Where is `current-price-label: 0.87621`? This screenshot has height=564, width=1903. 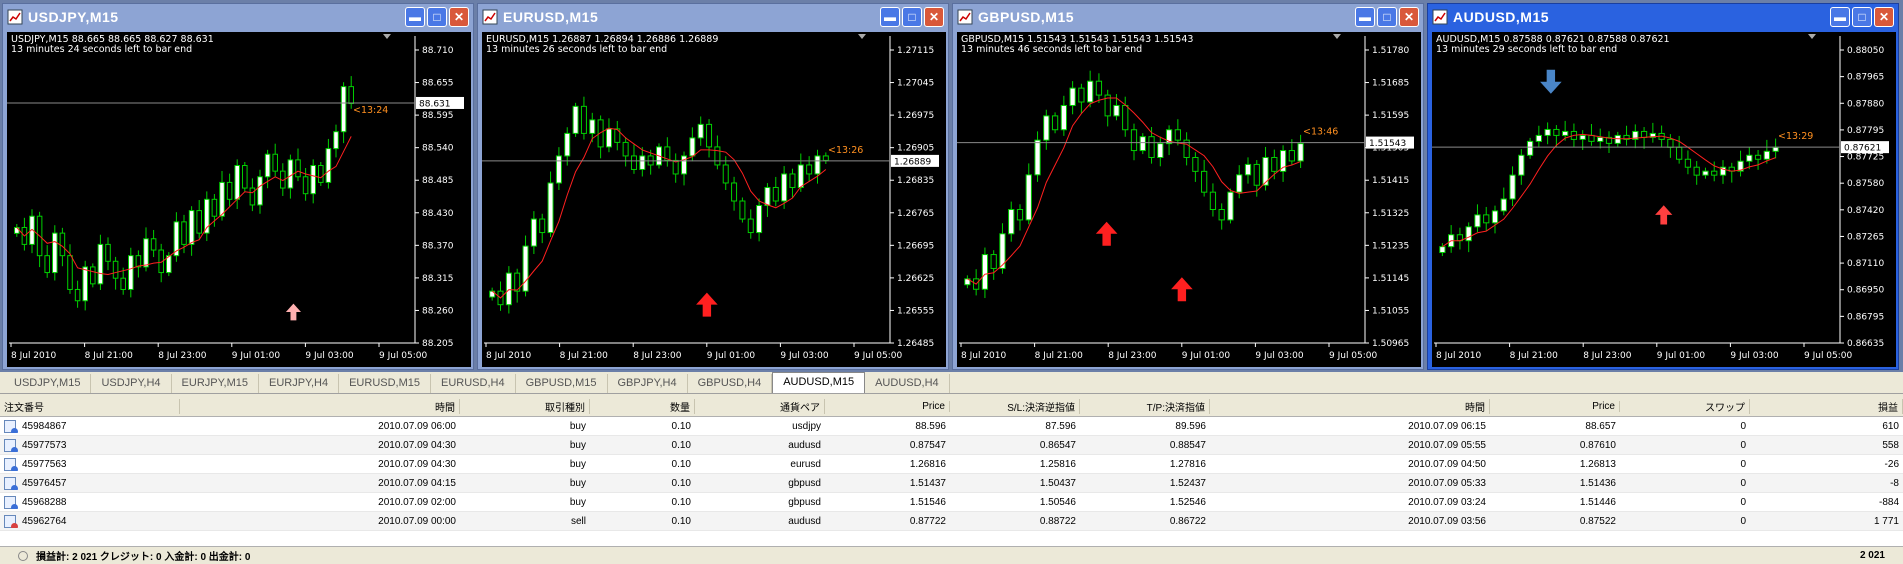 current-price-label: 0.87621 is located at coordinates (1862, 149).